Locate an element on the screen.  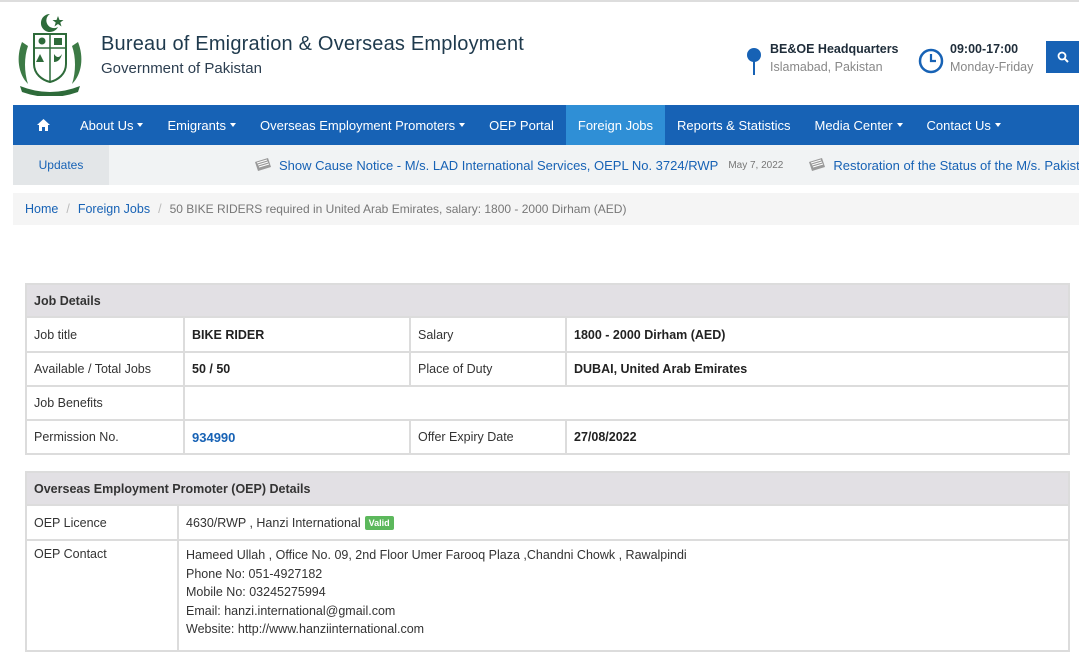
licence-value: 4630/RWP , Hanzi International is located at coordinates (273, 522).